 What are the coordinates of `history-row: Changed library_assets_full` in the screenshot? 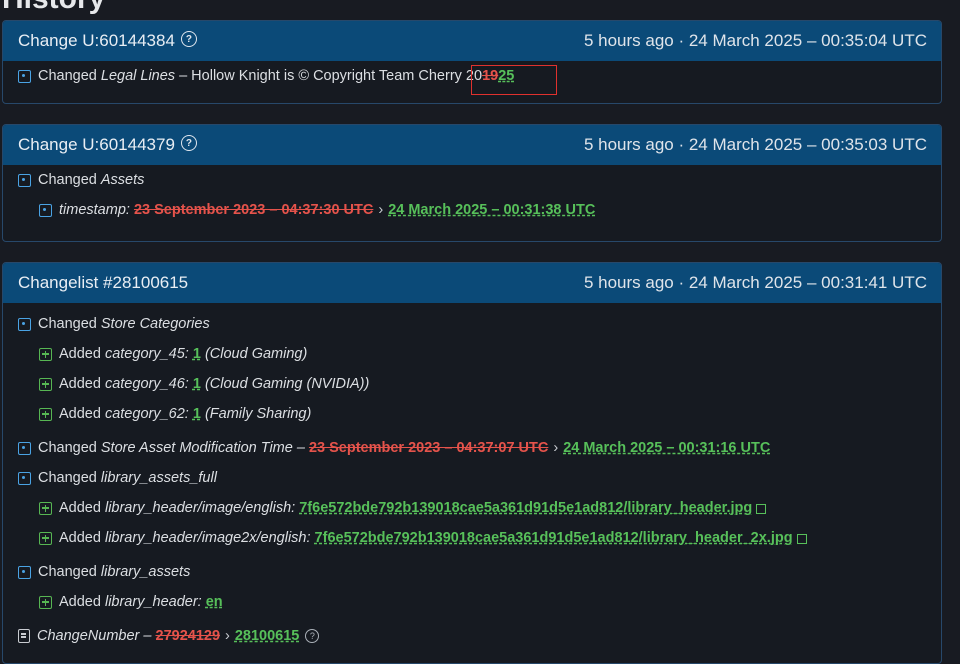 It's located at (472, 478).